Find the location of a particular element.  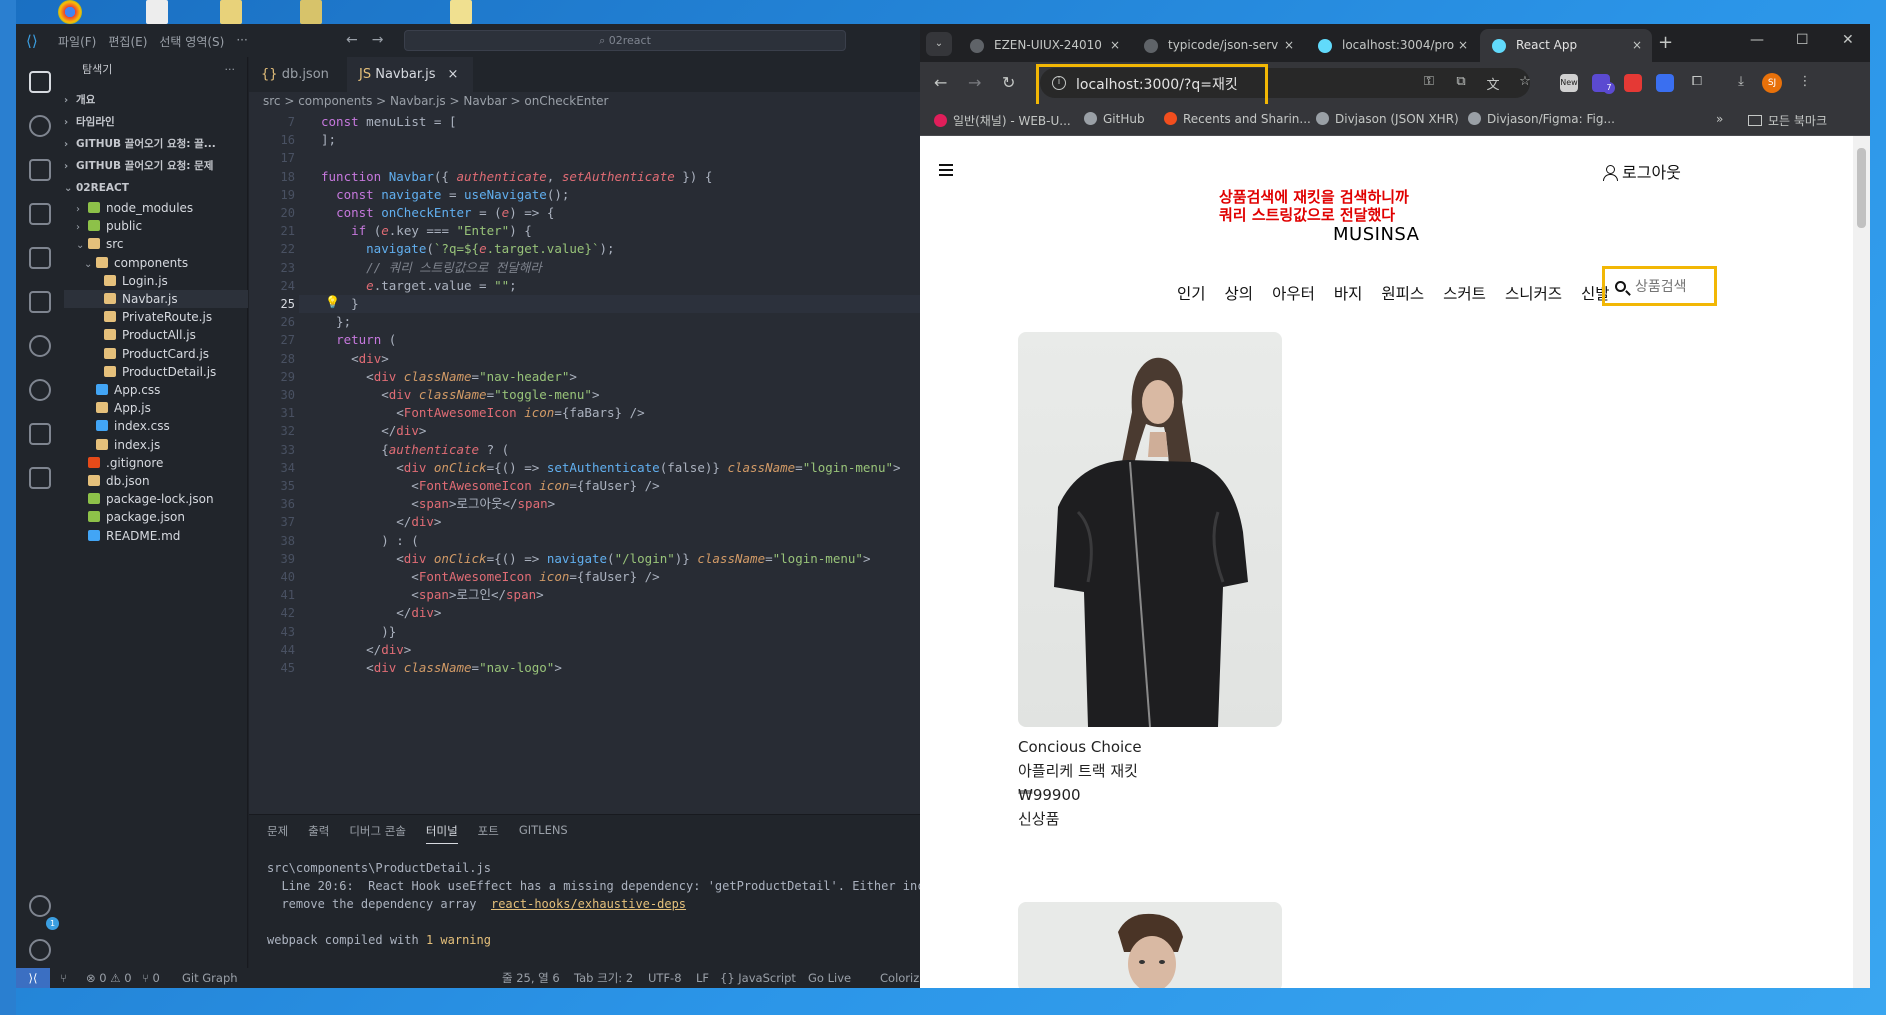

chrome-tab-3: localhost:3004/pro × is located at coordinates (1392, 45).